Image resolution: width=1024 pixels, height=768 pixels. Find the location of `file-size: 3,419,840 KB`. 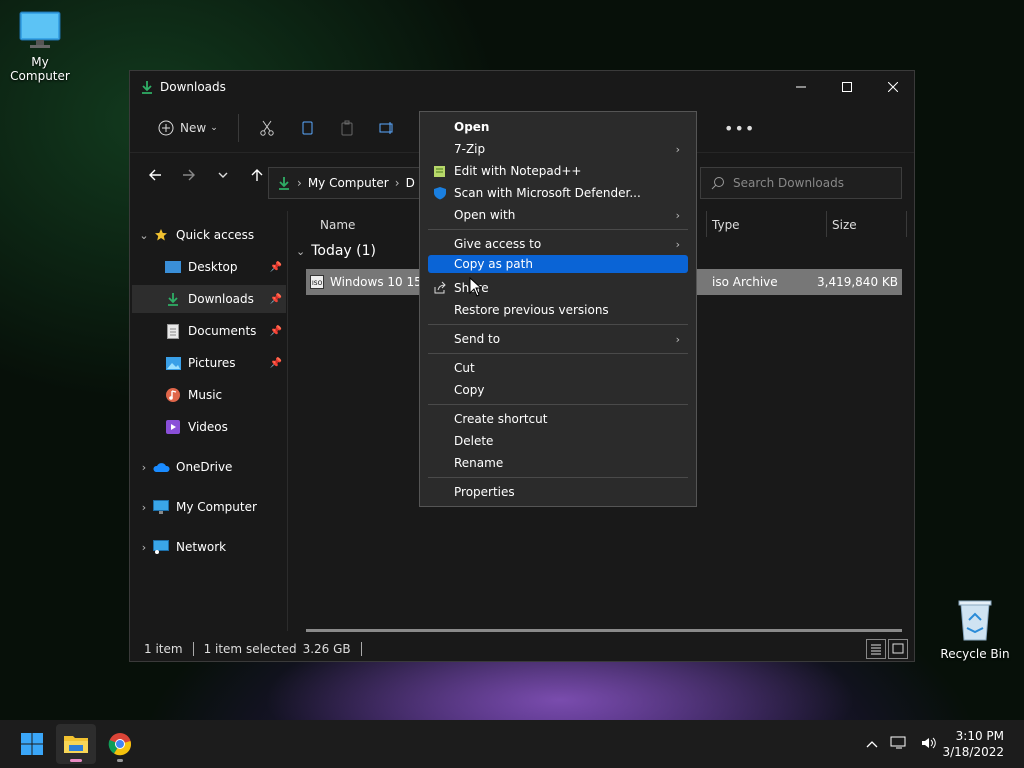

file-size: 3,419,840 KB is located at coordinates (857, 282).